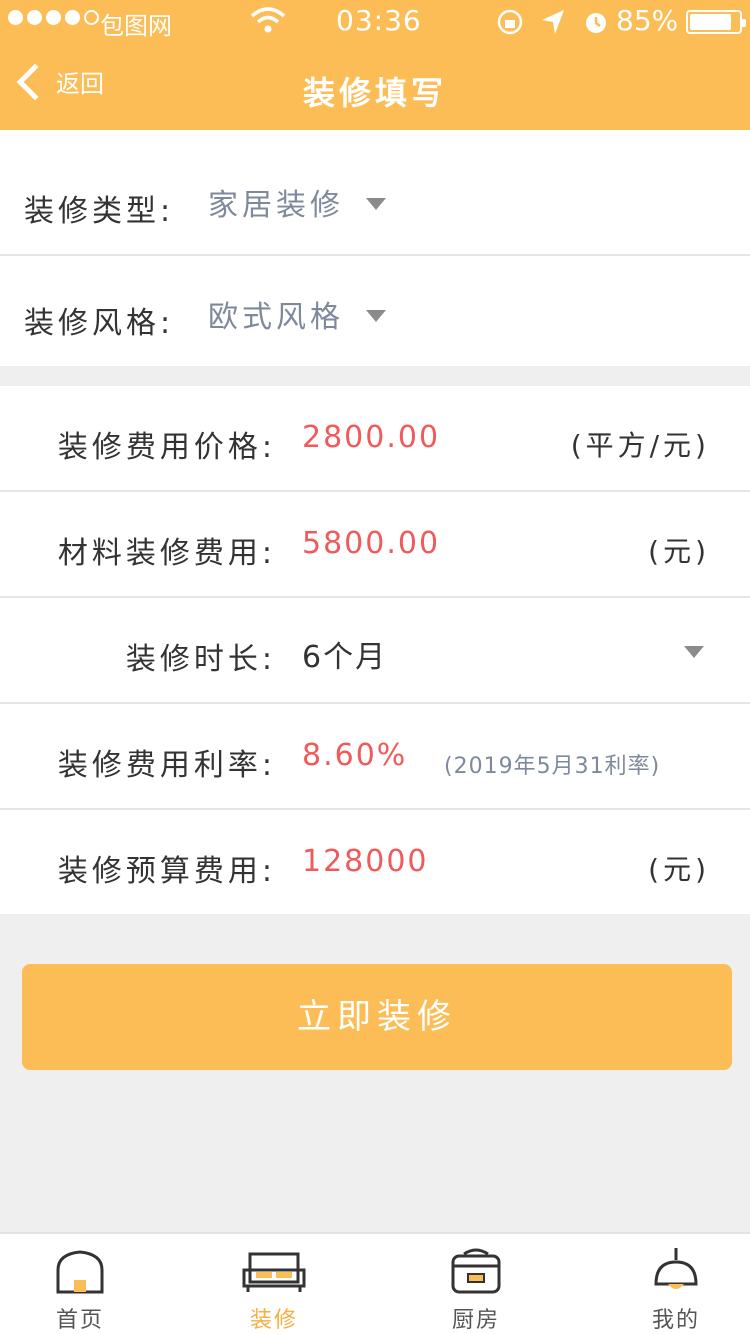 The width and height of the screenshot is (750, 1334). What do you see at coordinates (716, 22) in the screenshot?
I see `battery-icon` at bounding box center [716, 22].